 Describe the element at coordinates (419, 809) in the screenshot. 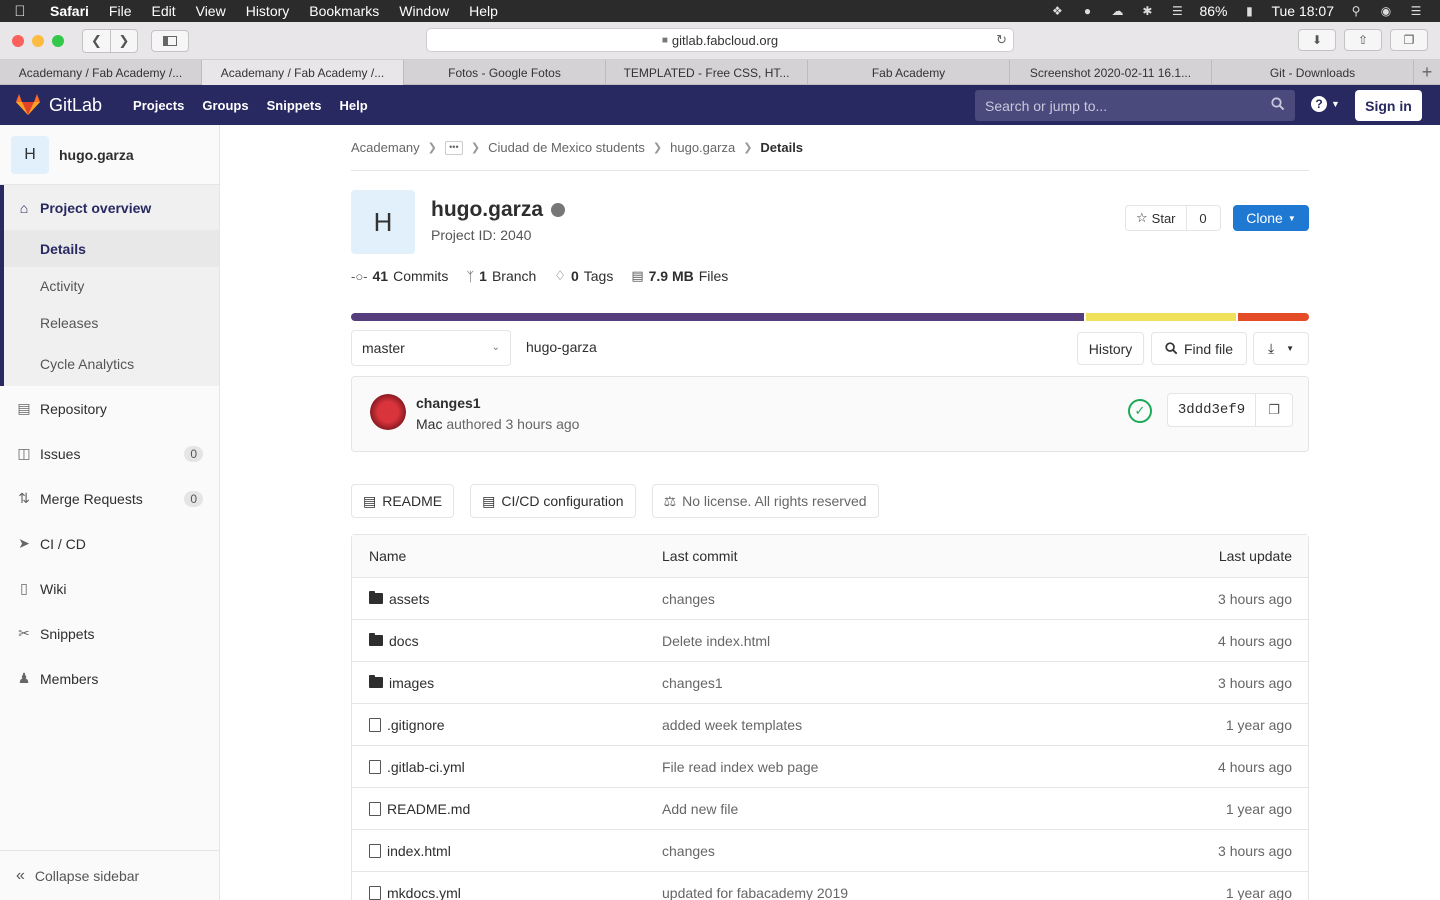

I see `file-name-cell: README.md` at that location.